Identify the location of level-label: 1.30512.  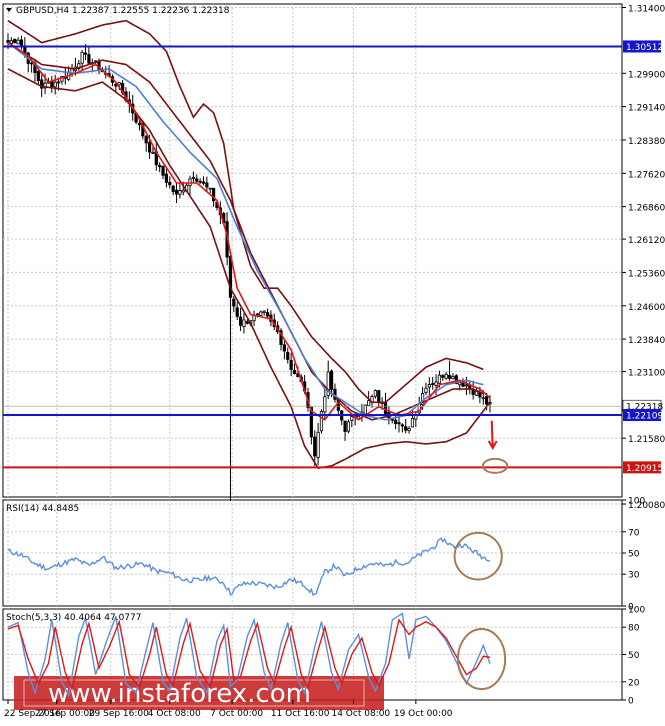
(644, 48).